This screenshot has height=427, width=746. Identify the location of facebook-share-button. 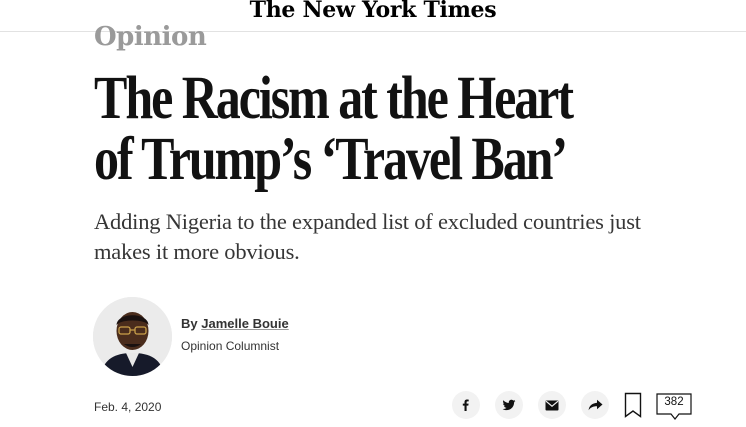
(466, 405).